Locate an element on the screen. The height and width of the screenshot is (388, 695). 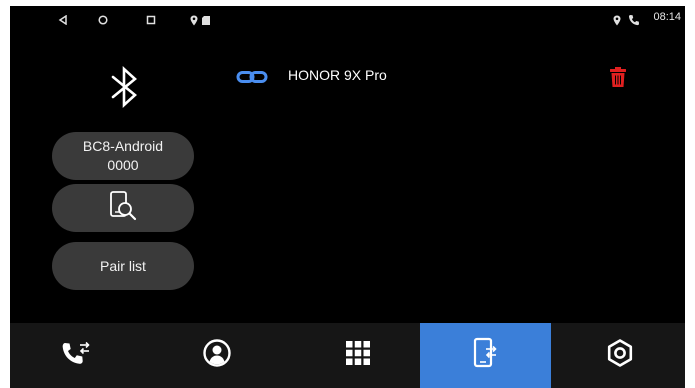
pair-list-label: Pair list is located at coordinates (123, 265).